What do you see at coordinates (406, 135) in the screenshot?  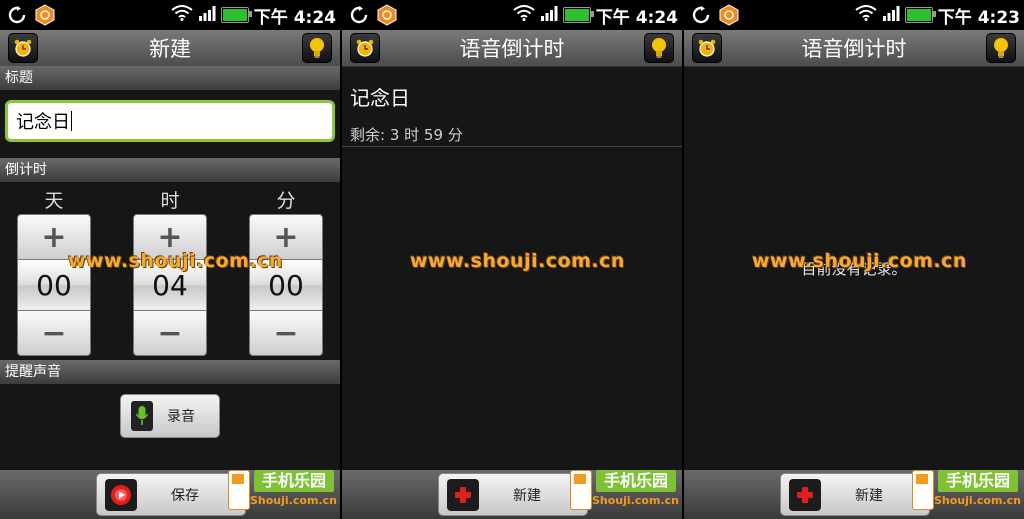 I see `entry-remaining-time: 剩余: 3 时 59 分` at bounding box center [406, 135].